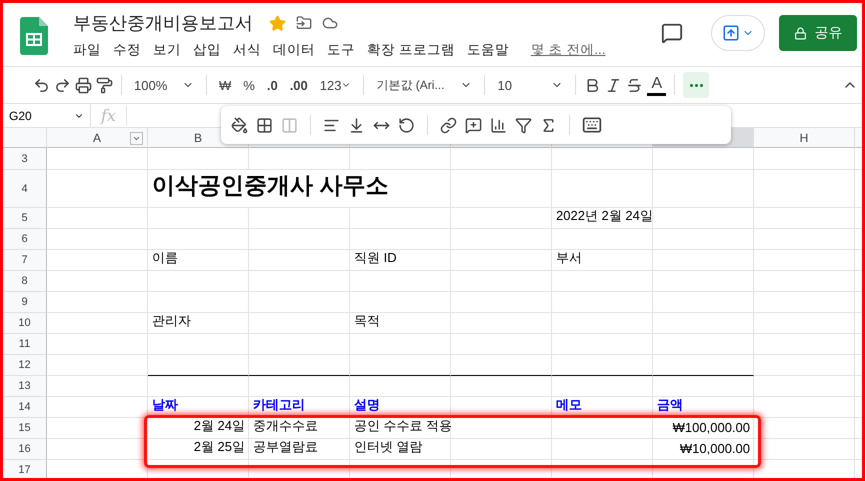  Describe the element at coordinates (602, 260) in the screenshot. I see `table-cell: 부서` at that location.